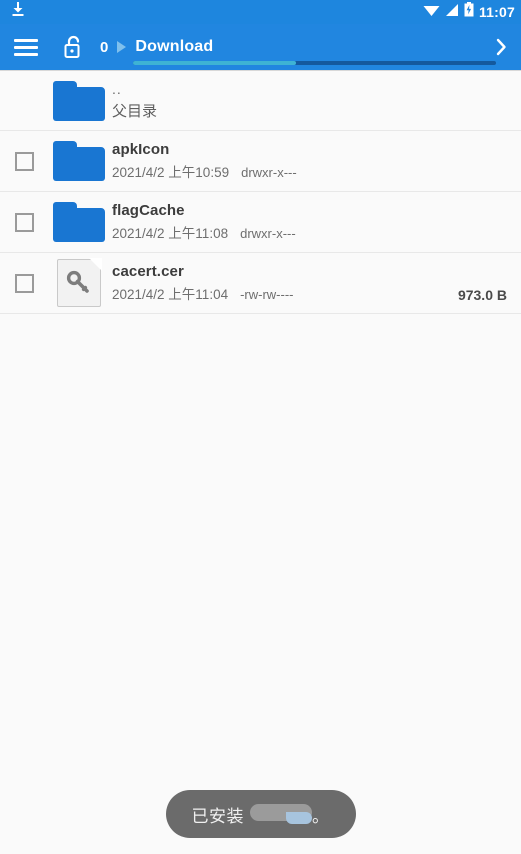 This screenshot has height=854, width=521. Describe the element at coordinates (321, 816) in the screenshot. I see `toast-suffix: 。` at that location.